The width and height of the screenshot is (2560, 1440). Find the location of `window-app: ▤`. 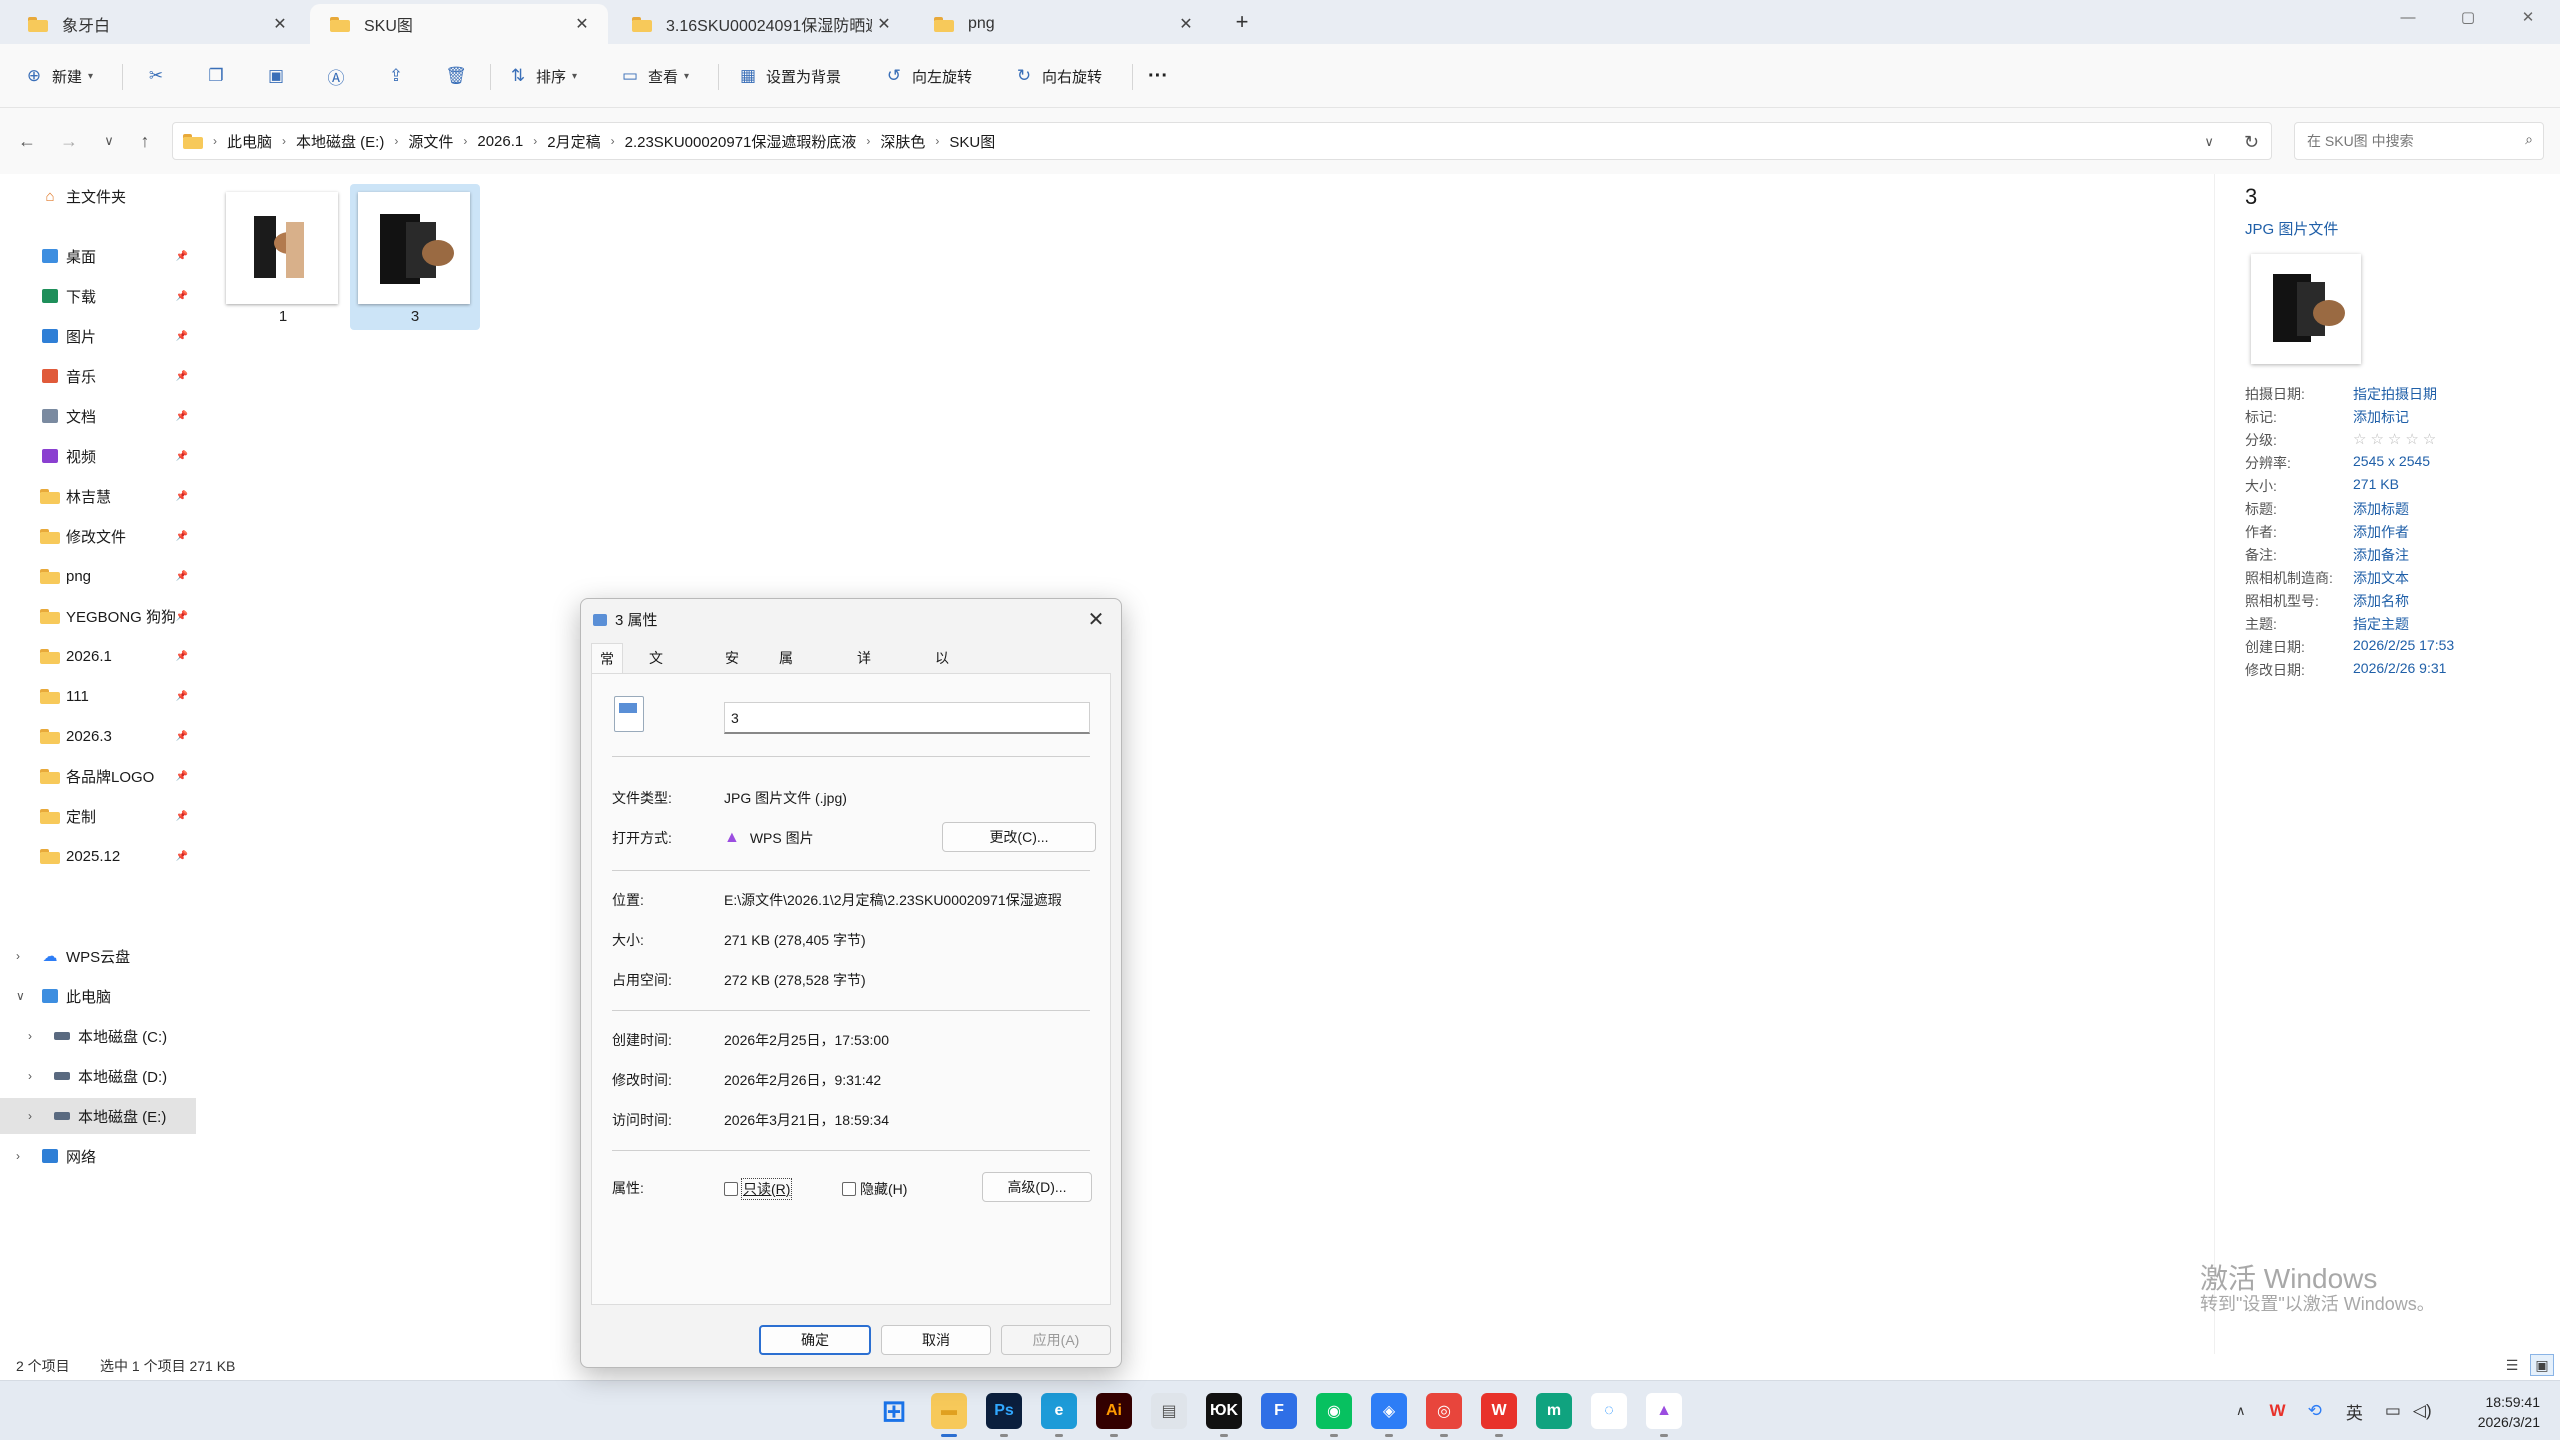

window-app: ▤ is located at coordinates (1169, 1411).